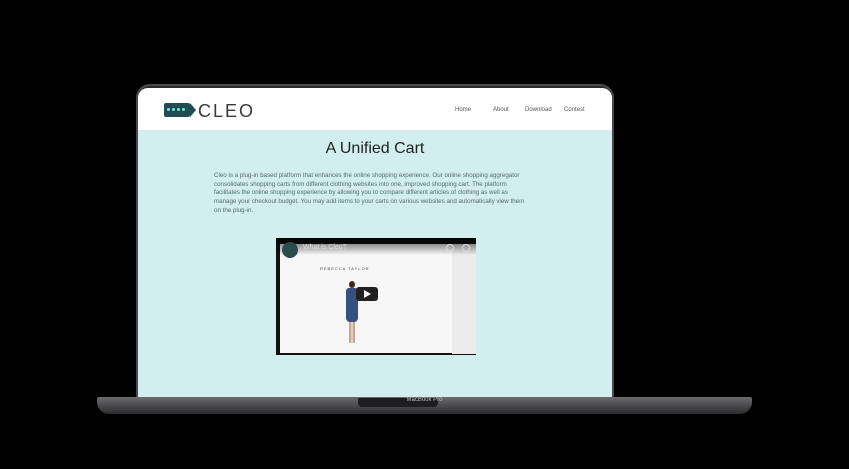 Image resolution: width=849 pixels, height=469 pixels. Describe the element at coordinates (345, 268) in the screenshot. I see `storefront-label: REBECCA TAYLOR` at that location.